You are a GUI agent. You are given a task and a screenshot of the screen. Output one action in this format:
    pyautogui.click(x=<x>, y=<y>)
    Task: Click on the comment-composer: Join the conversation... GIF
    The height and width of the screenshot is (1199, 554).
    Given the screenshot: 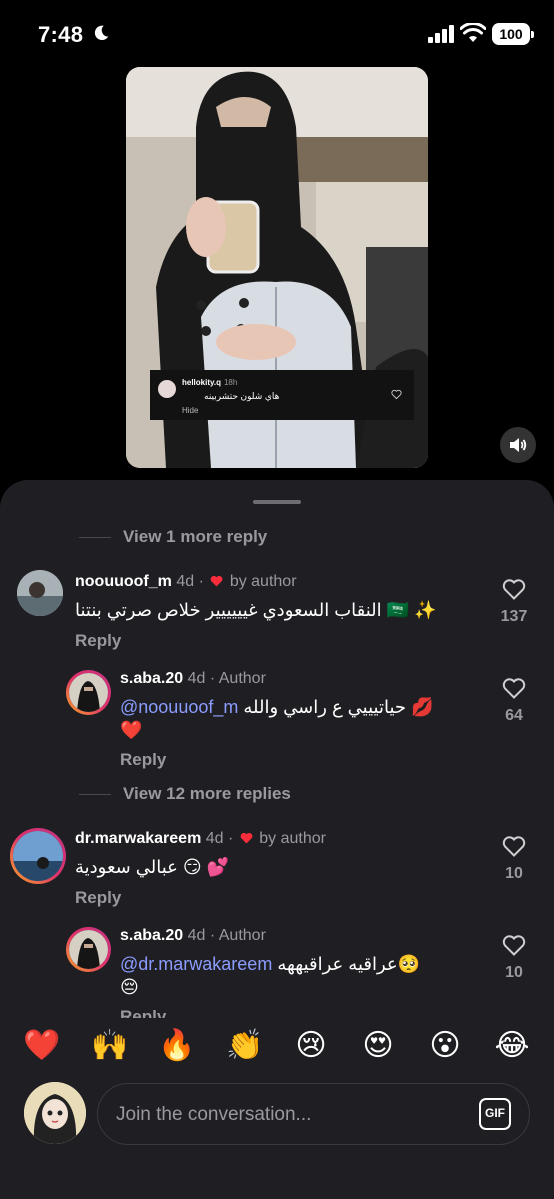 What is the action you would take?
    pyautogui.click(x=277, y=1136)
    